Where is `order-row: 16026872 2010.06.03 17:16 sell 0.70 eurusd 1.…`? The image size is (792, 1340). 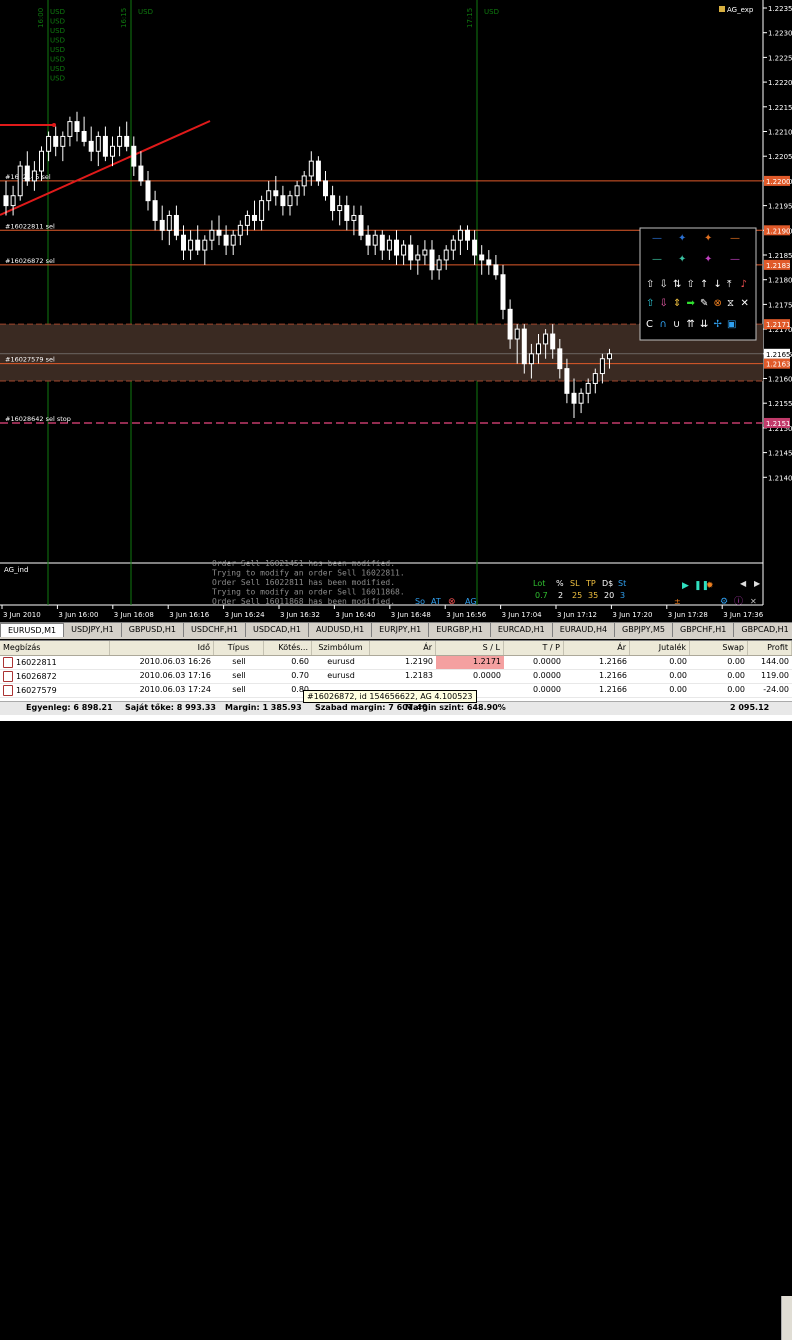
order-row: 16026872 2010.06.03 17:16 sell 0.70 eurusd 1.… is located at coordinates (396, 677).